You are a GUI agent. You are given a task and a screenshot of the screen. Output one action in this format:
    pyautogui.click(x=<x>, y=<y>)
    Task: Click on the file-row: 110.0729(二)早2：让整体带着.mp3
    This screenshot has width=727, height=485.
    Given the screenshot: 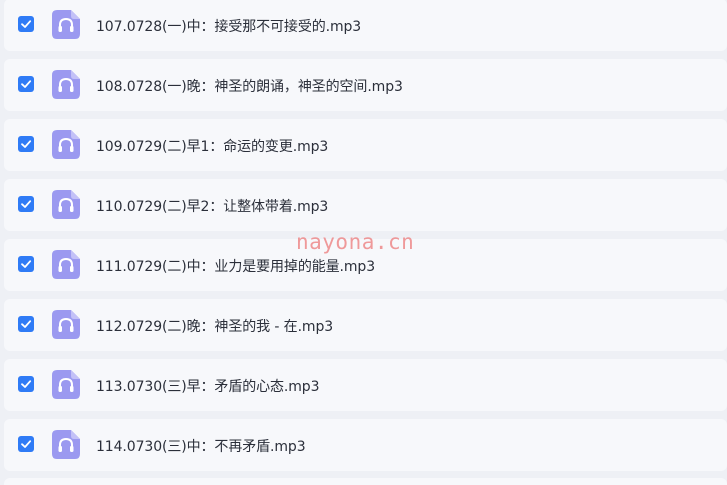 What is the action you would take?
    pyautogui.click(x=365, y=205)
    